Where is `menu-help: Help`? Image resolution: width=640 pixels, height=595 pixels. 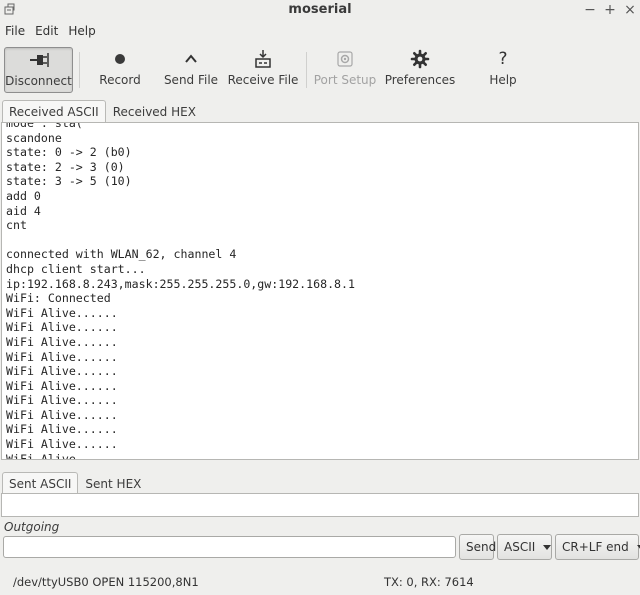
menu-help: Help is located at coordinates (81, 31).